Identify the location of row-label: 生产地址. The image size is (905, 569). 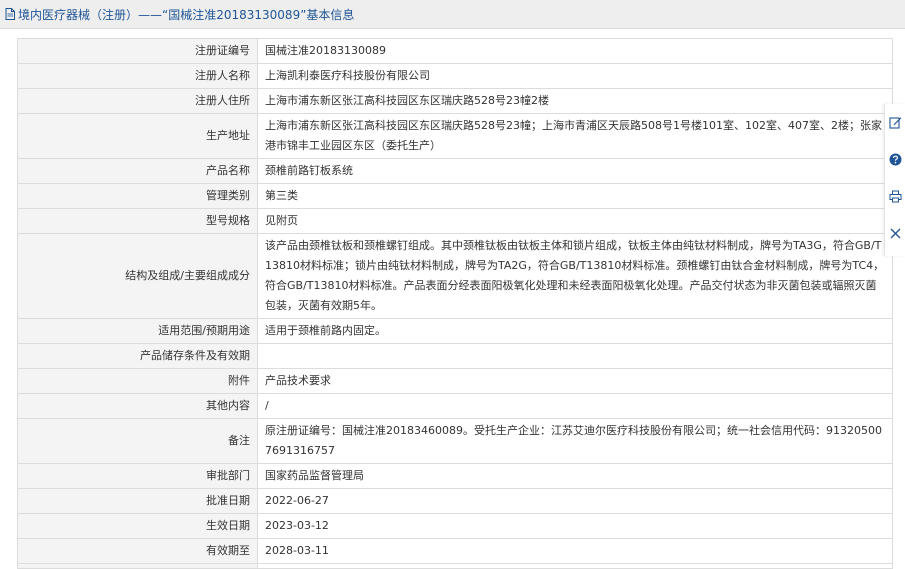
(137, 136).